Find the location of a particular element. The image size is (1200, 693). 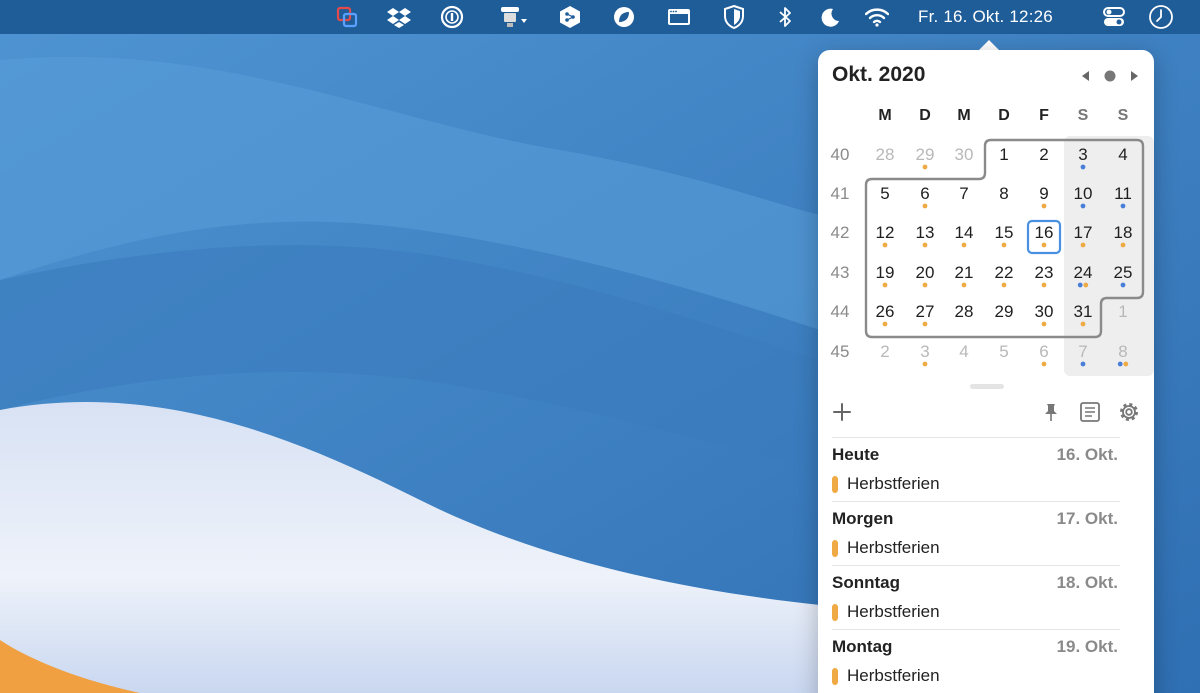

window-icon is located at coordinates (679, 17).